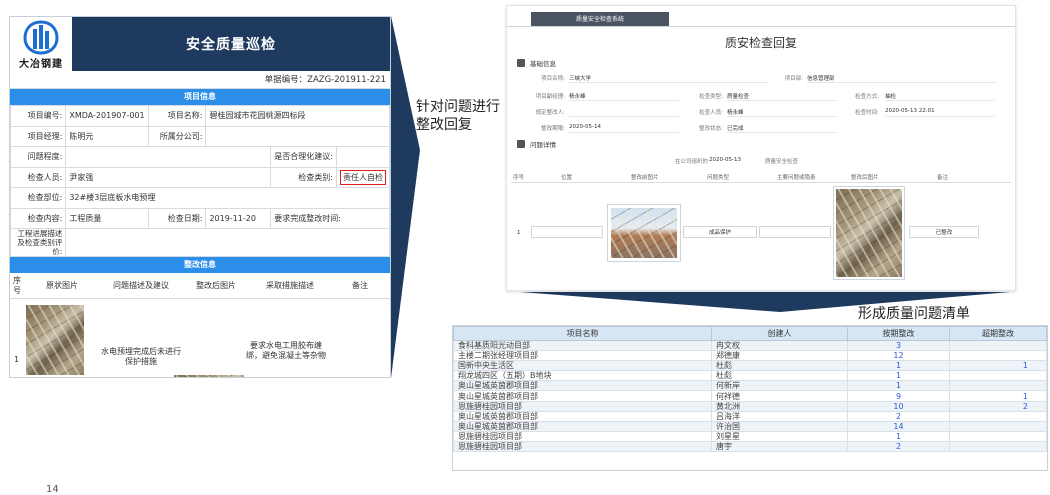 This screenshot has height=495, width=1050. Describe the element at coordinates (750, 406) in the screenshot. I see `table-row: 恩施碧桂园项目部 黄北洲 10 2` at that location.